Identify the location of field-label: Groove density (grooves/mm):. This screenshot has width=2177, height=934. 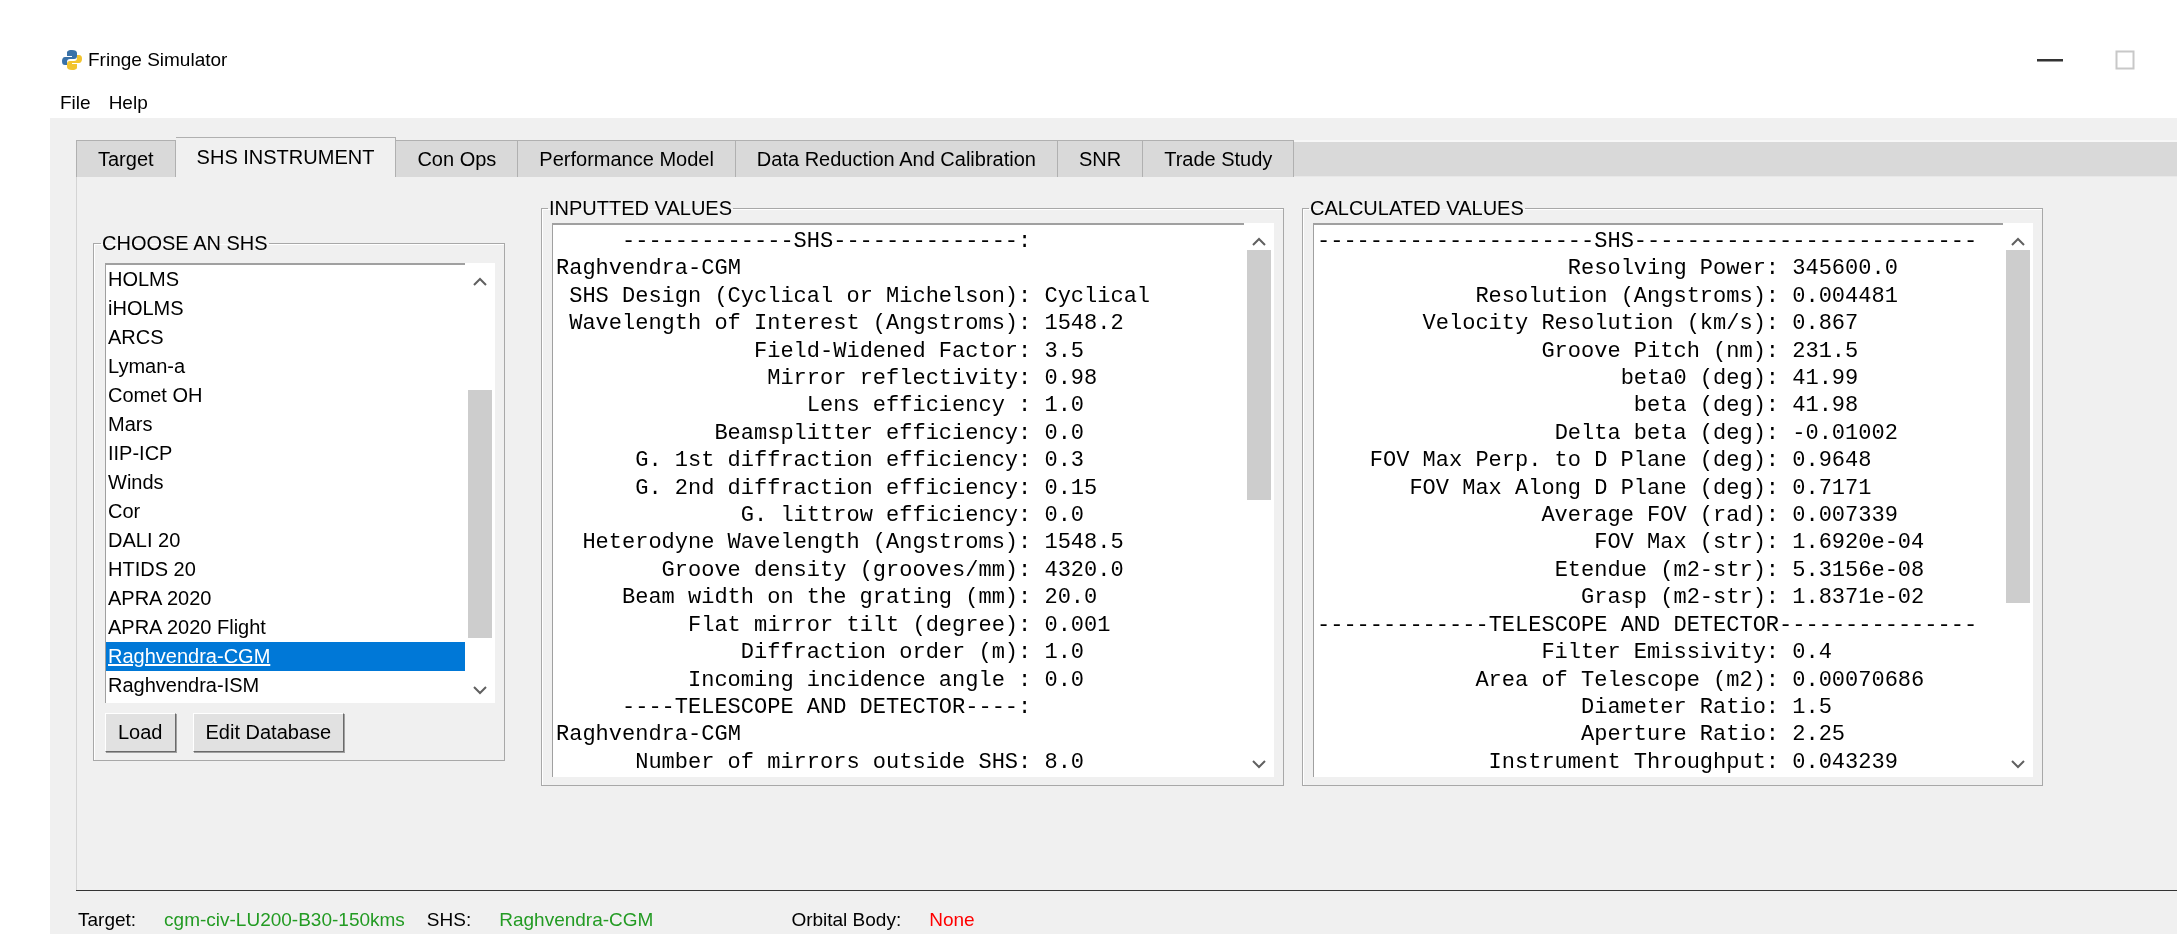
(846, 570).